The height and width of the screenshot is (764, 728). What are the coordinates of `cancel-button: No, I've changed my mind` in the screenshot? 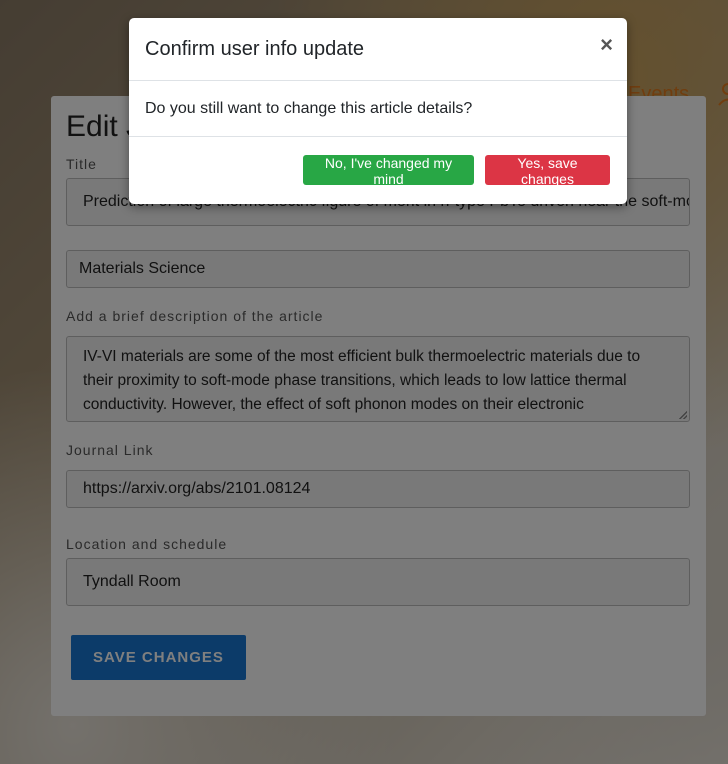 It's located at (388, 171).